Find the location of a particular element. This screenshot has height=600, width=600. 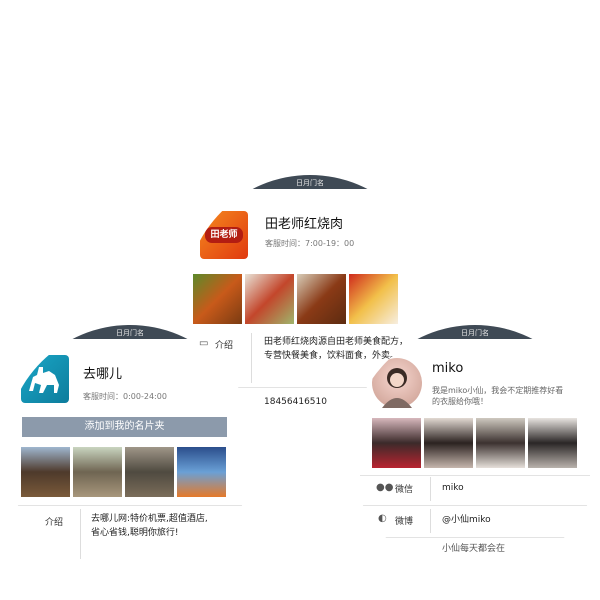

wechat-icon: ●● is located at coordinates (385, 487).